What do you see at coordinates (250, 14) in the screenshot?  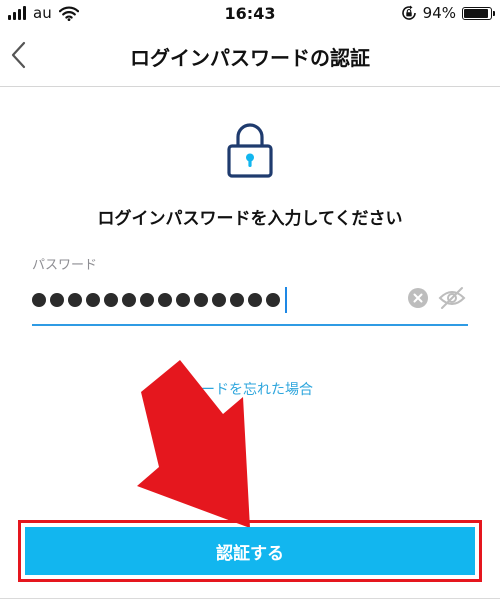 I see `status-bar: au 16:43 94%` at bounding box center [250, 14].